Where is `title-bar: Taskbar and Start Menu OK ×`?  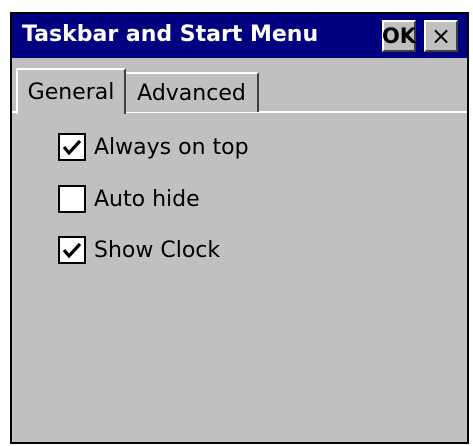 title-bar: Taskbar and Start Menu OK × is located at coordinates (239, 36).